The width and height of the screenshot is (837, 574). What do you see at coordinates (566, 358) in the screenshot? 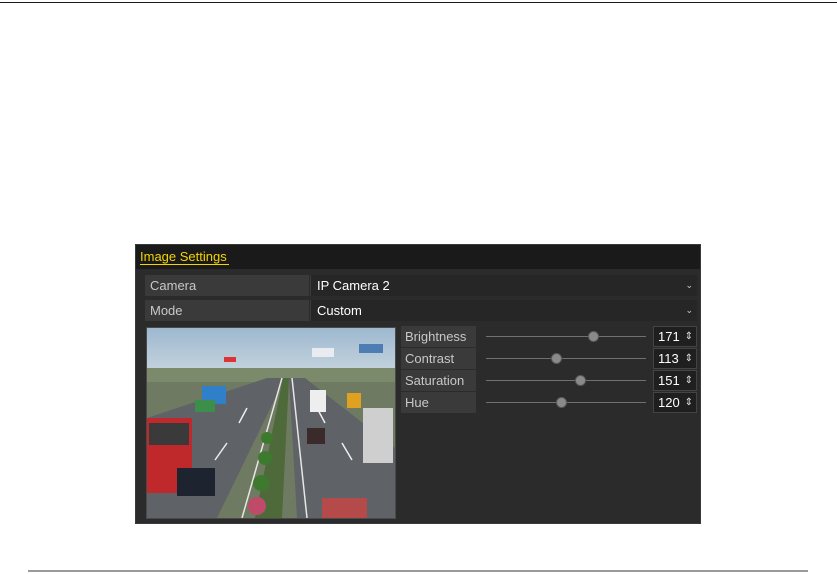
I see `contrast-slider-track` at bounding box center [566, 358].